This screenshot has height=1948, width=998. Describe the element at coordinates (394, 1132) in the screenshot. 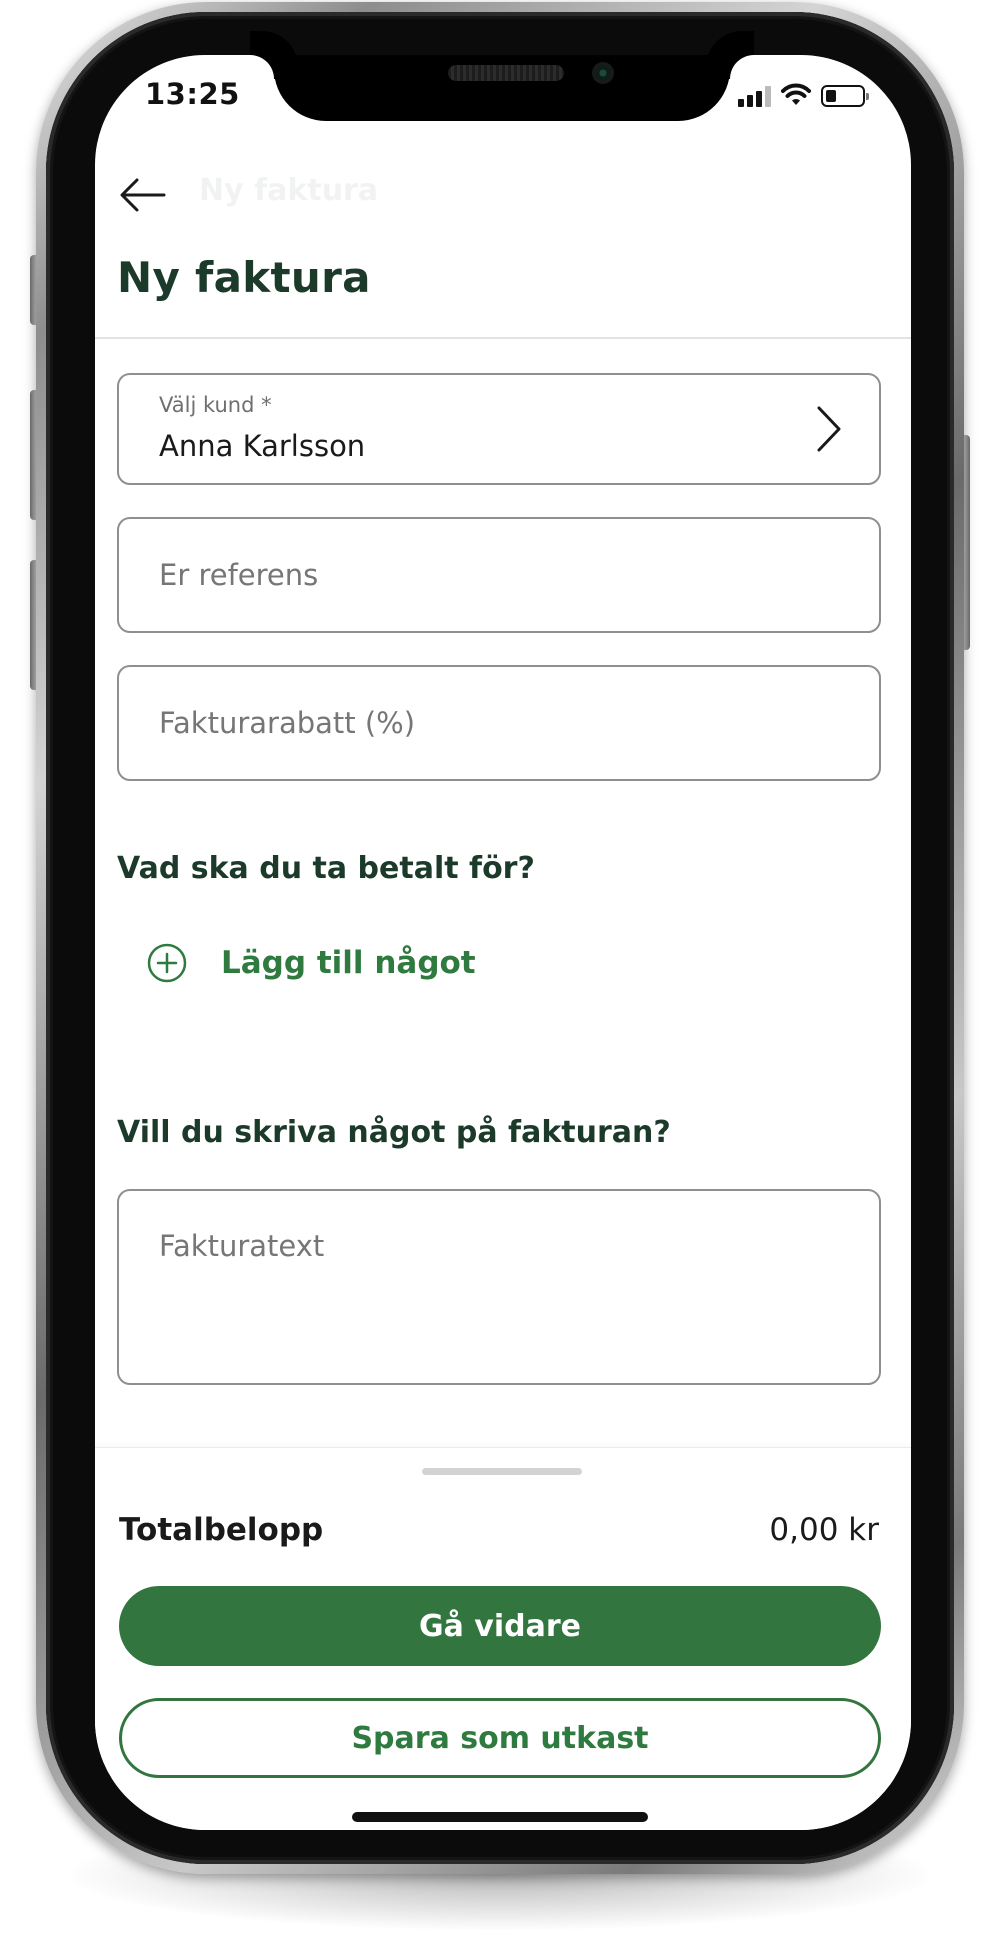

I see `invoice-text-section-title: Vill du skriva något på fakturan?` at that location.